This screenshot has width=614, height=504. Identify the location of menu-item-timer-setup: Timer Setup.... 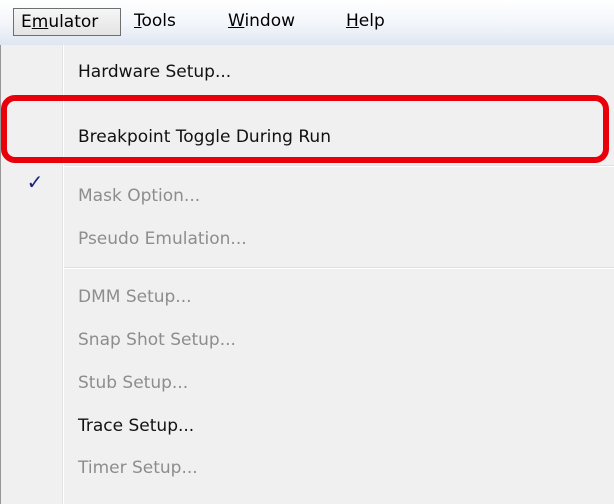
(138, 468).